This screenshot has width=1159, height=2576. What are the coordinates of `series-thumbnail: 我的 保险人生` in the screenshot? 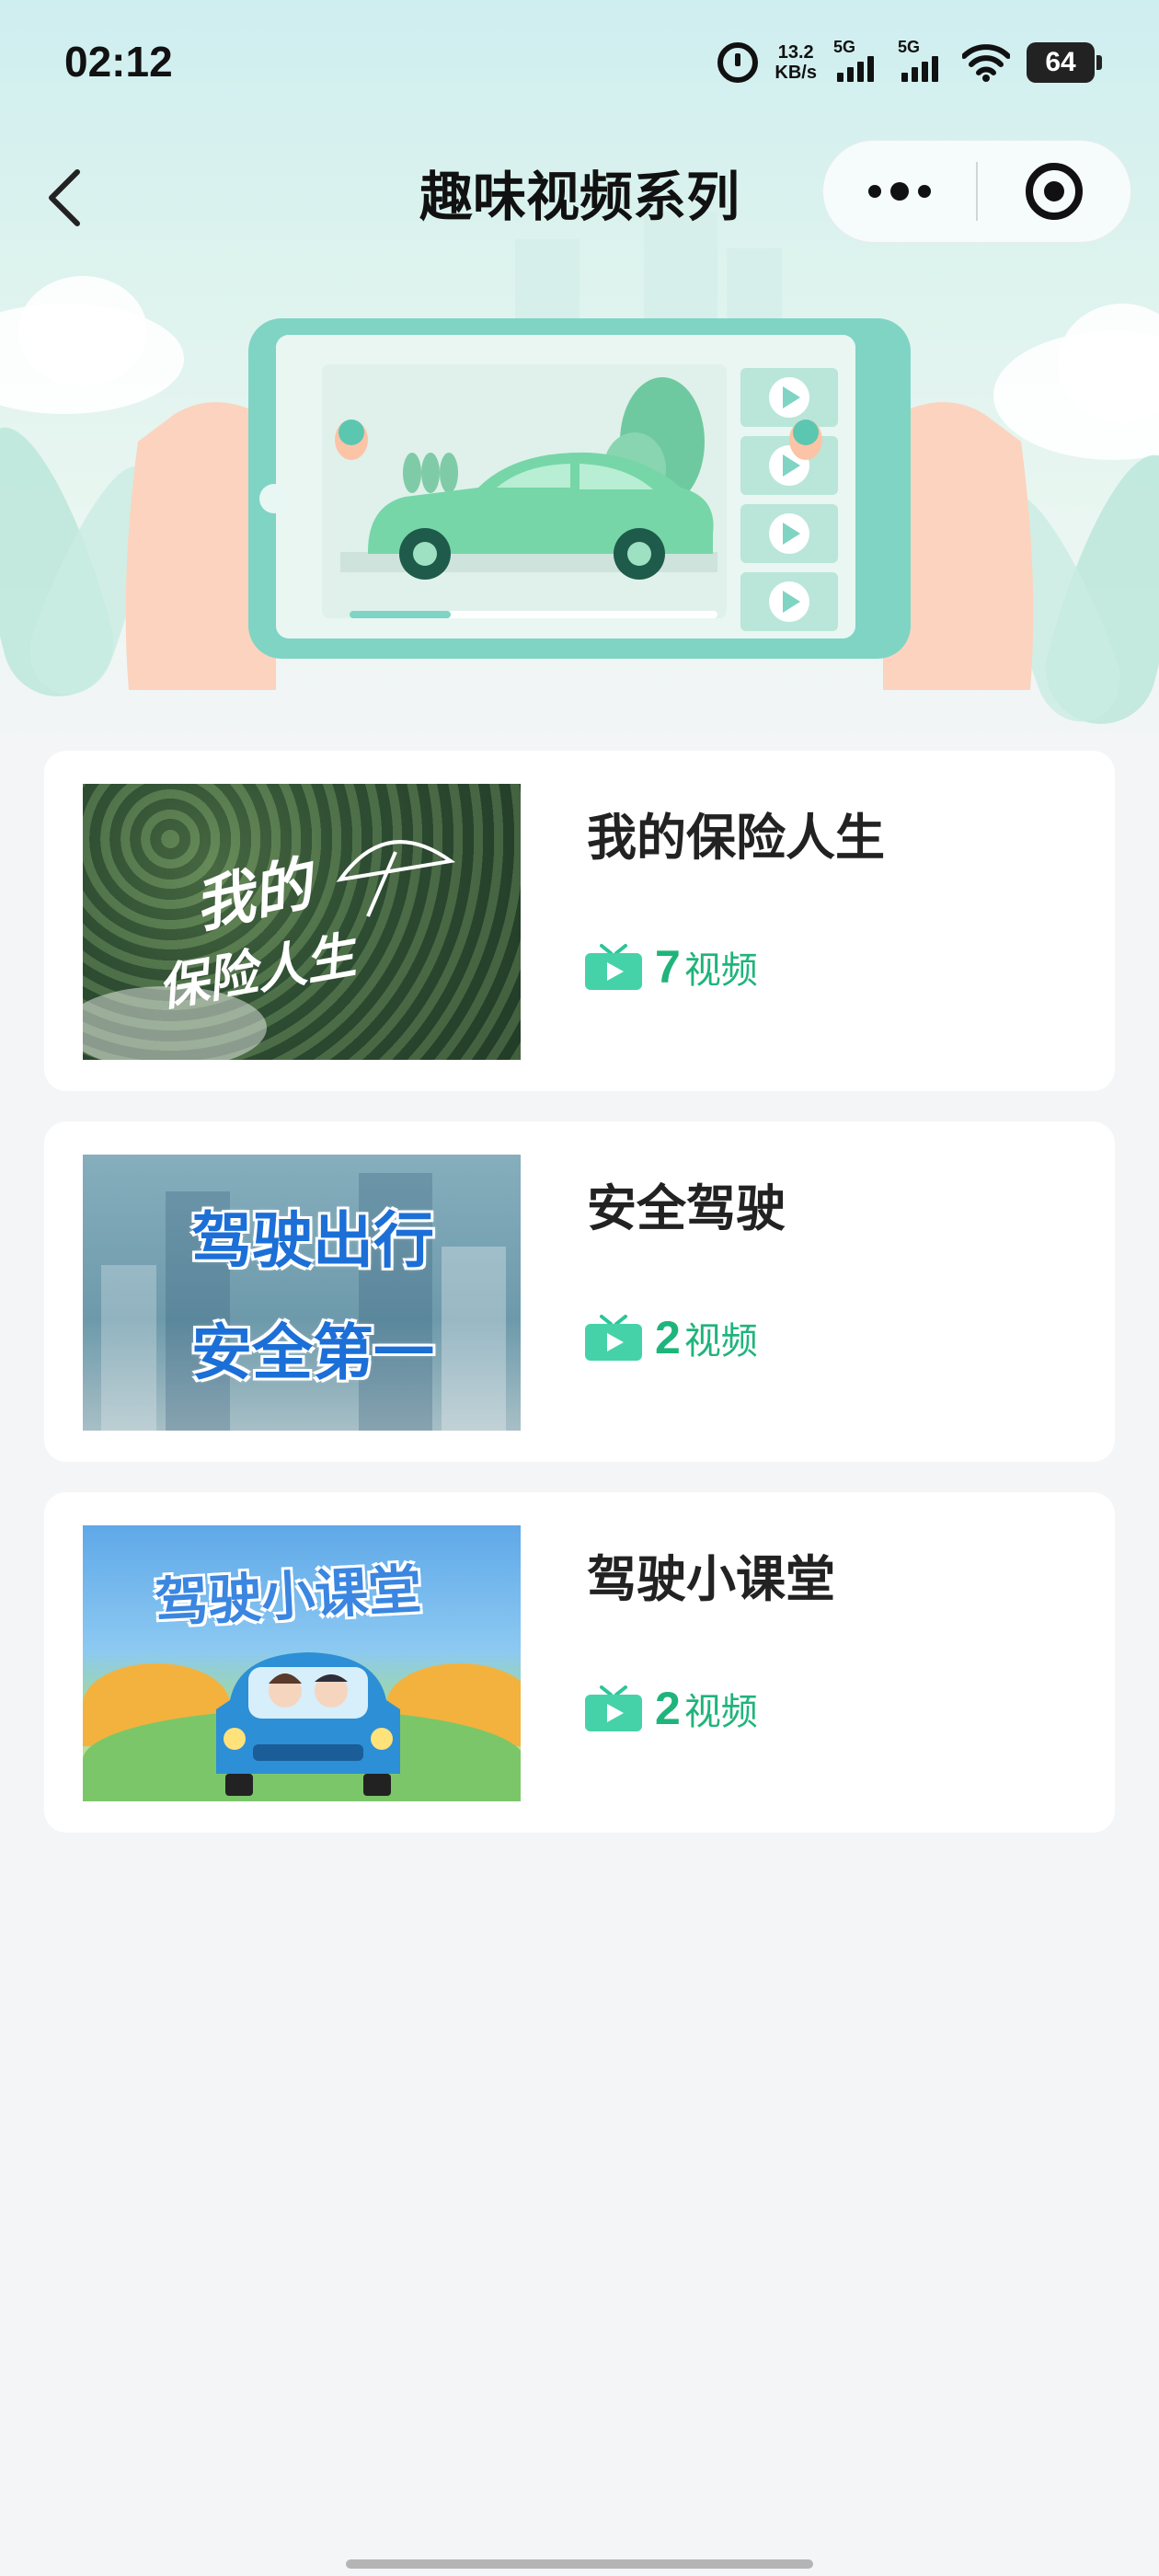 It's located at (302, 922).